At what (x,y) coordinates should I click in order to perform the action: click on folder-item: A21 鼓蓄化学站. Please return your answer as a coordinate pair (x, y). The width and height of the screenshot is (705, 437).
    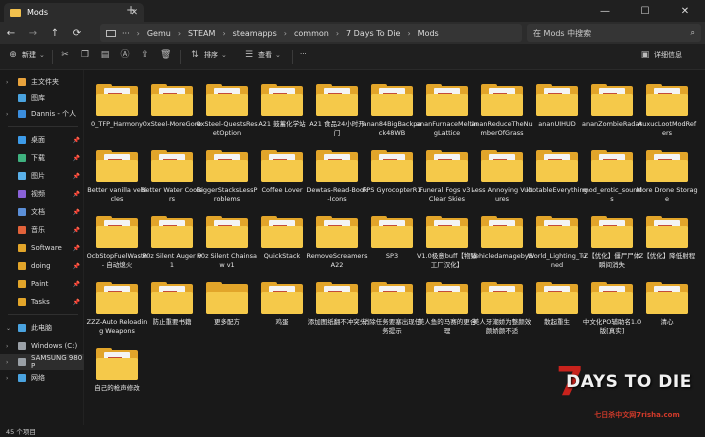
    Looking at the image, I should click on (282, 107).